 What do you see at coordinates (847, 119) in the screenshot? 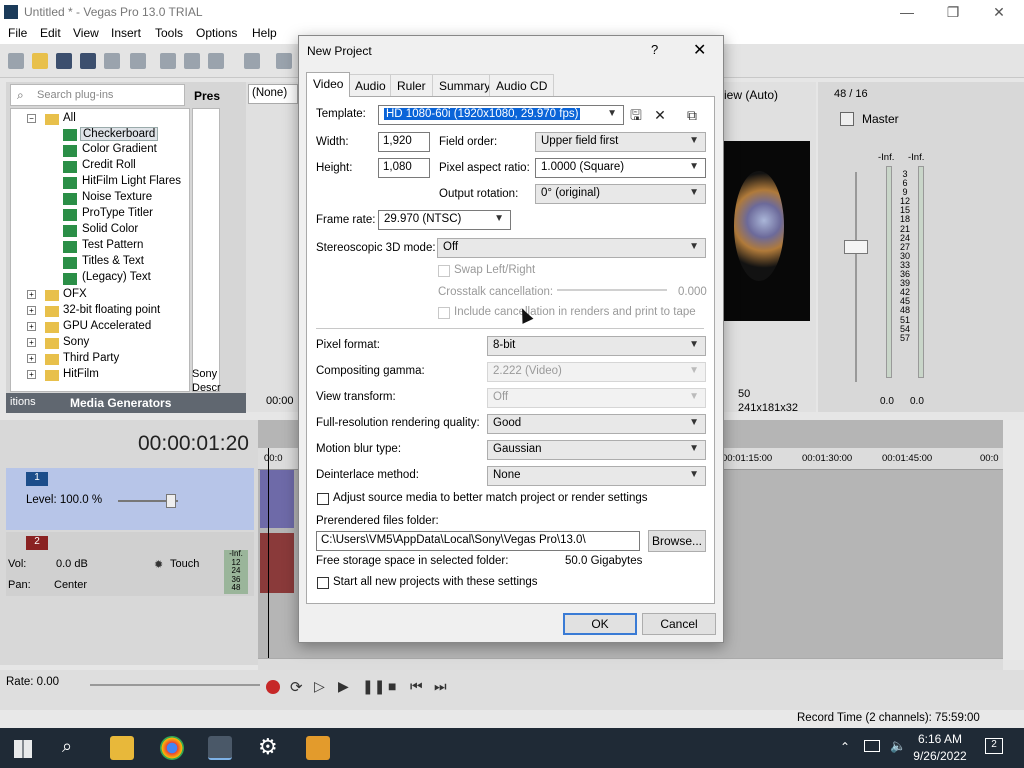
I see `master-fx-icon` at bounding box center [847, 119].